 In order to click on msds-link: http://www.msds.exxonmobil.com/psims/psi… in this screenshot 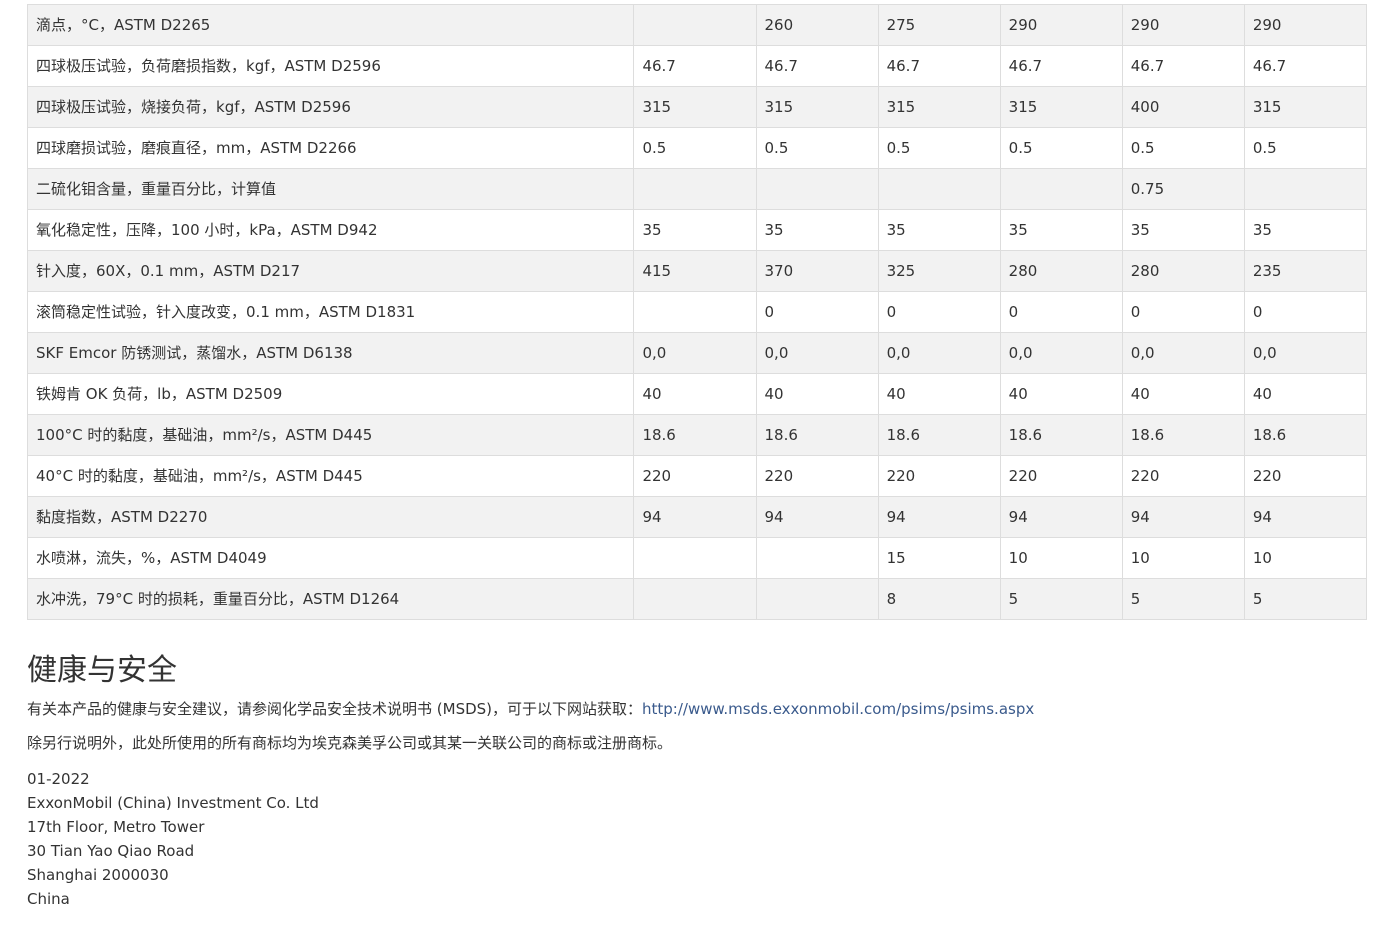, I will do `click(838, 709)`.